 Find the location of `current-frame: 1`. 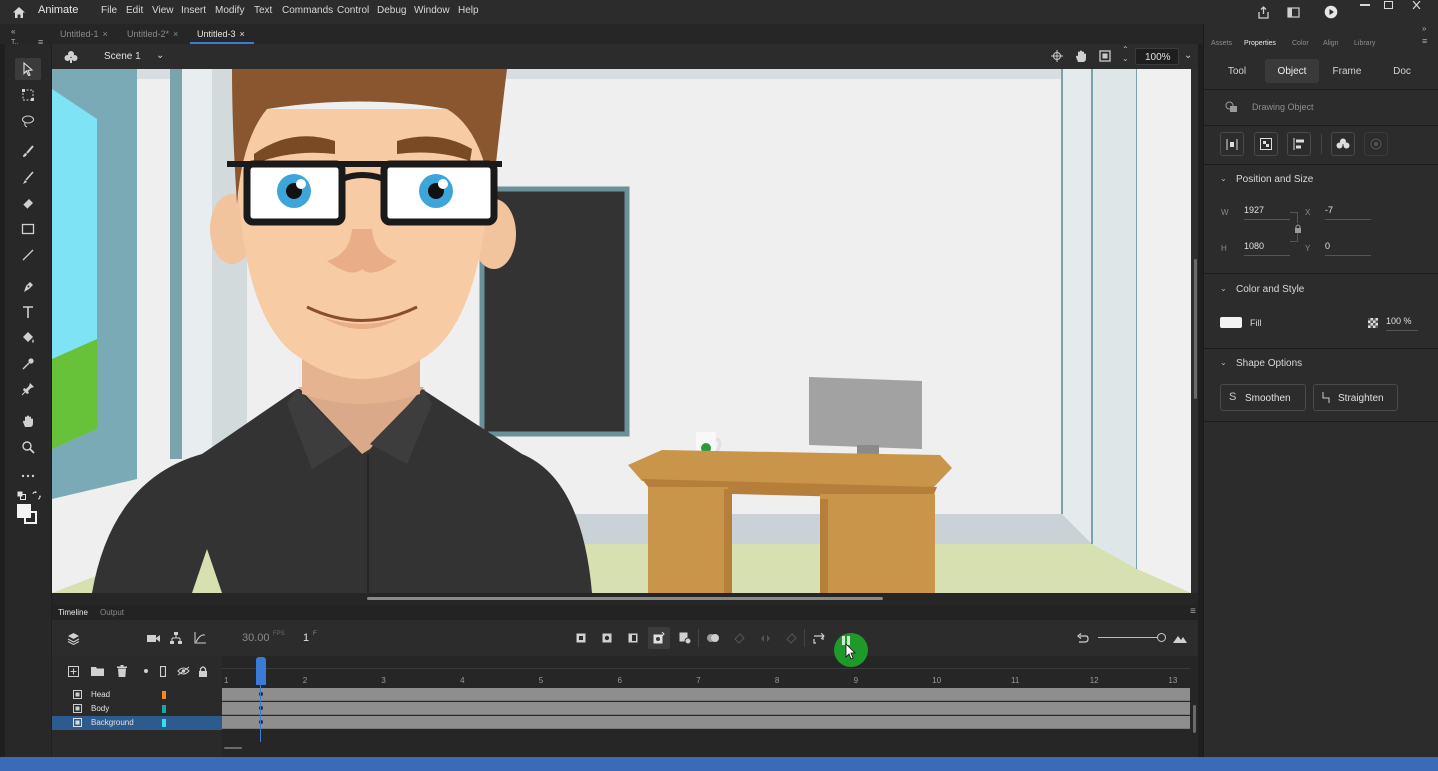

current-frame: 1 is located at coordinates (306, 638).